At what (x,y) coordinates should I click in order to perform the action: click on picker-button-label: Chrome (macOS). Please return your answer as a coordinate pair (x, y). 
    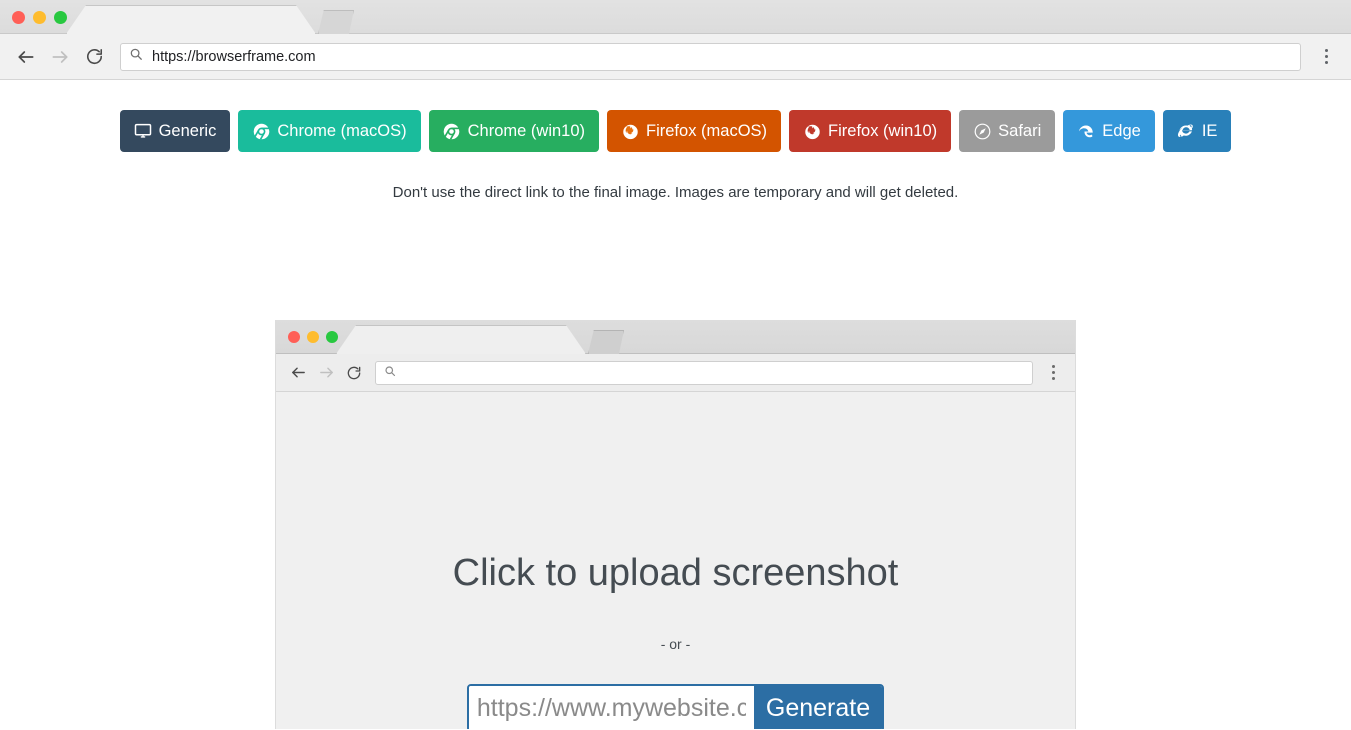
    Looking at the image, I should click on (342, 130).